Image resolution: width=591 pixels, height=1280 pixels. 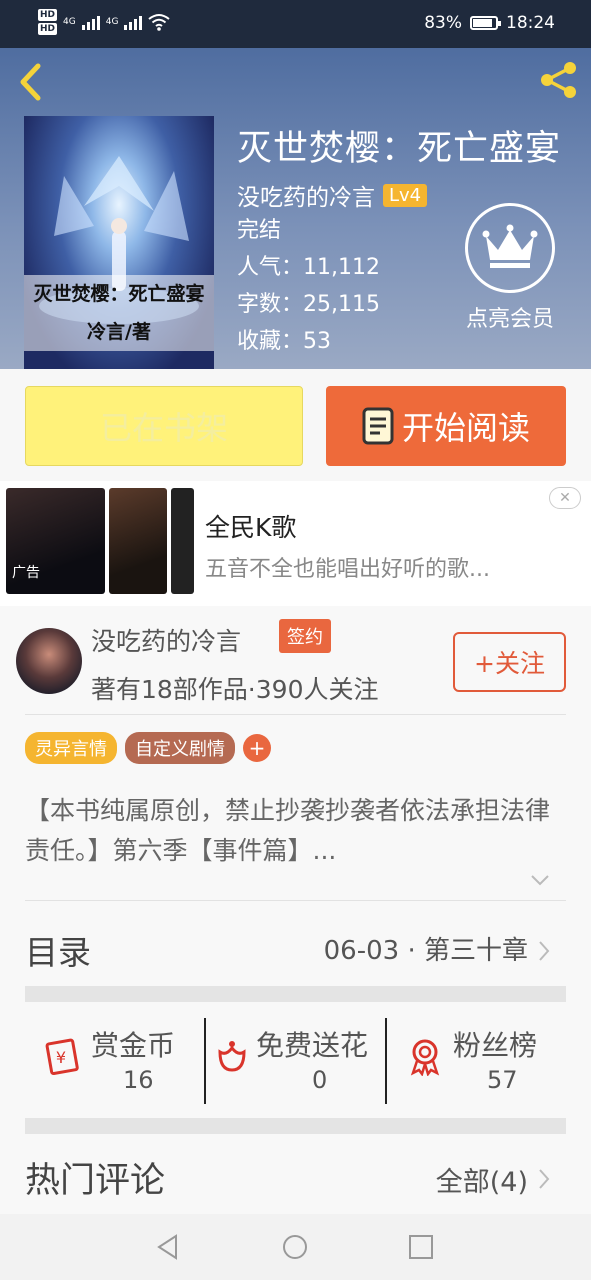 I want to click on in-shelf-button: 已在书架, so click(x=164, y=426).